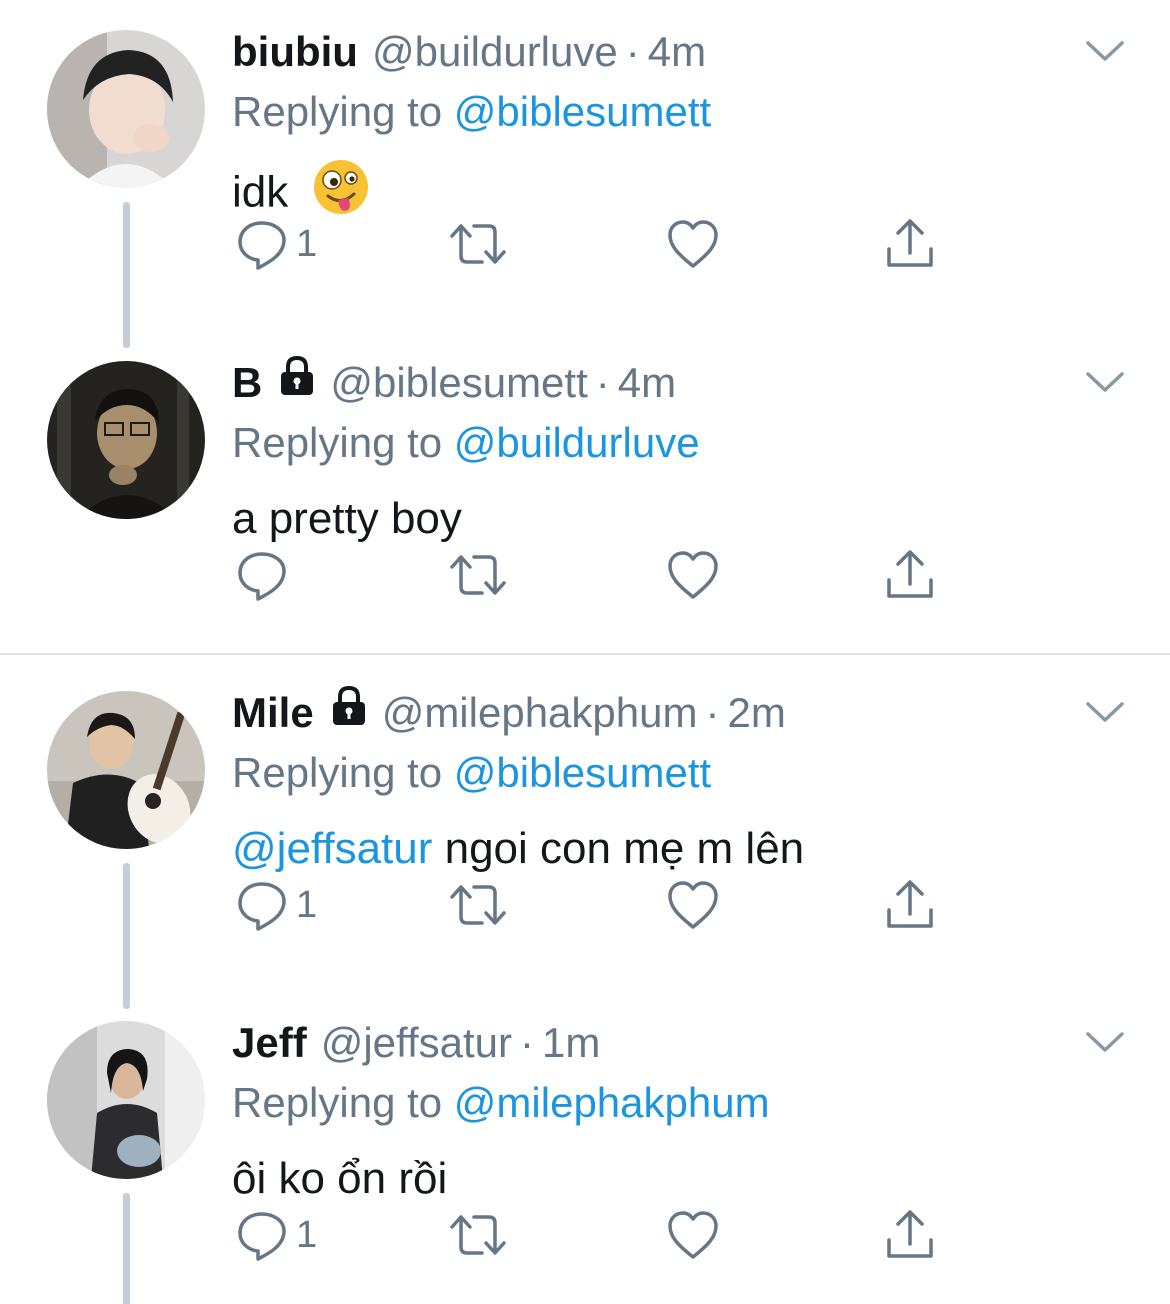  I want to click on tweet-body: idk, so click(260, 192).